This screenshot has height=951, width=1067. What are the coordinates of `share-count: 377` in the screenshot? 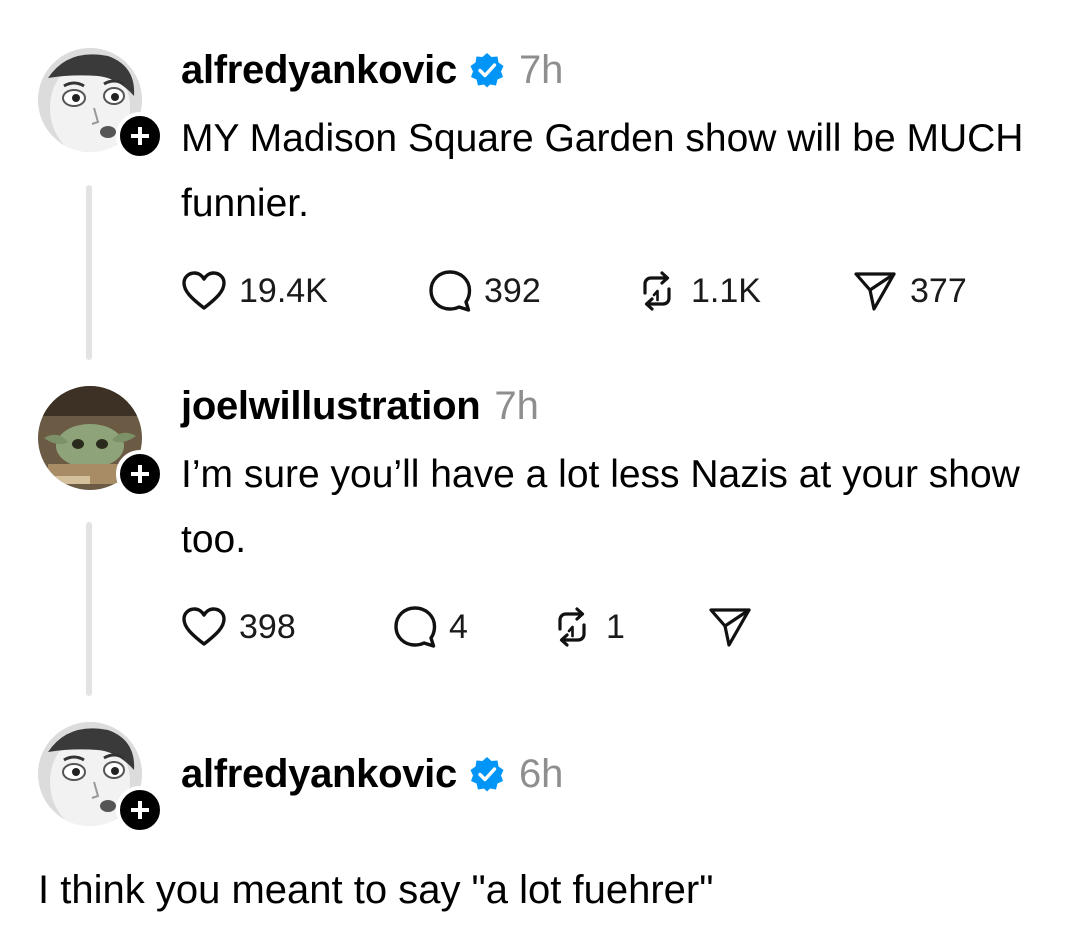 It's located at (938, 290).